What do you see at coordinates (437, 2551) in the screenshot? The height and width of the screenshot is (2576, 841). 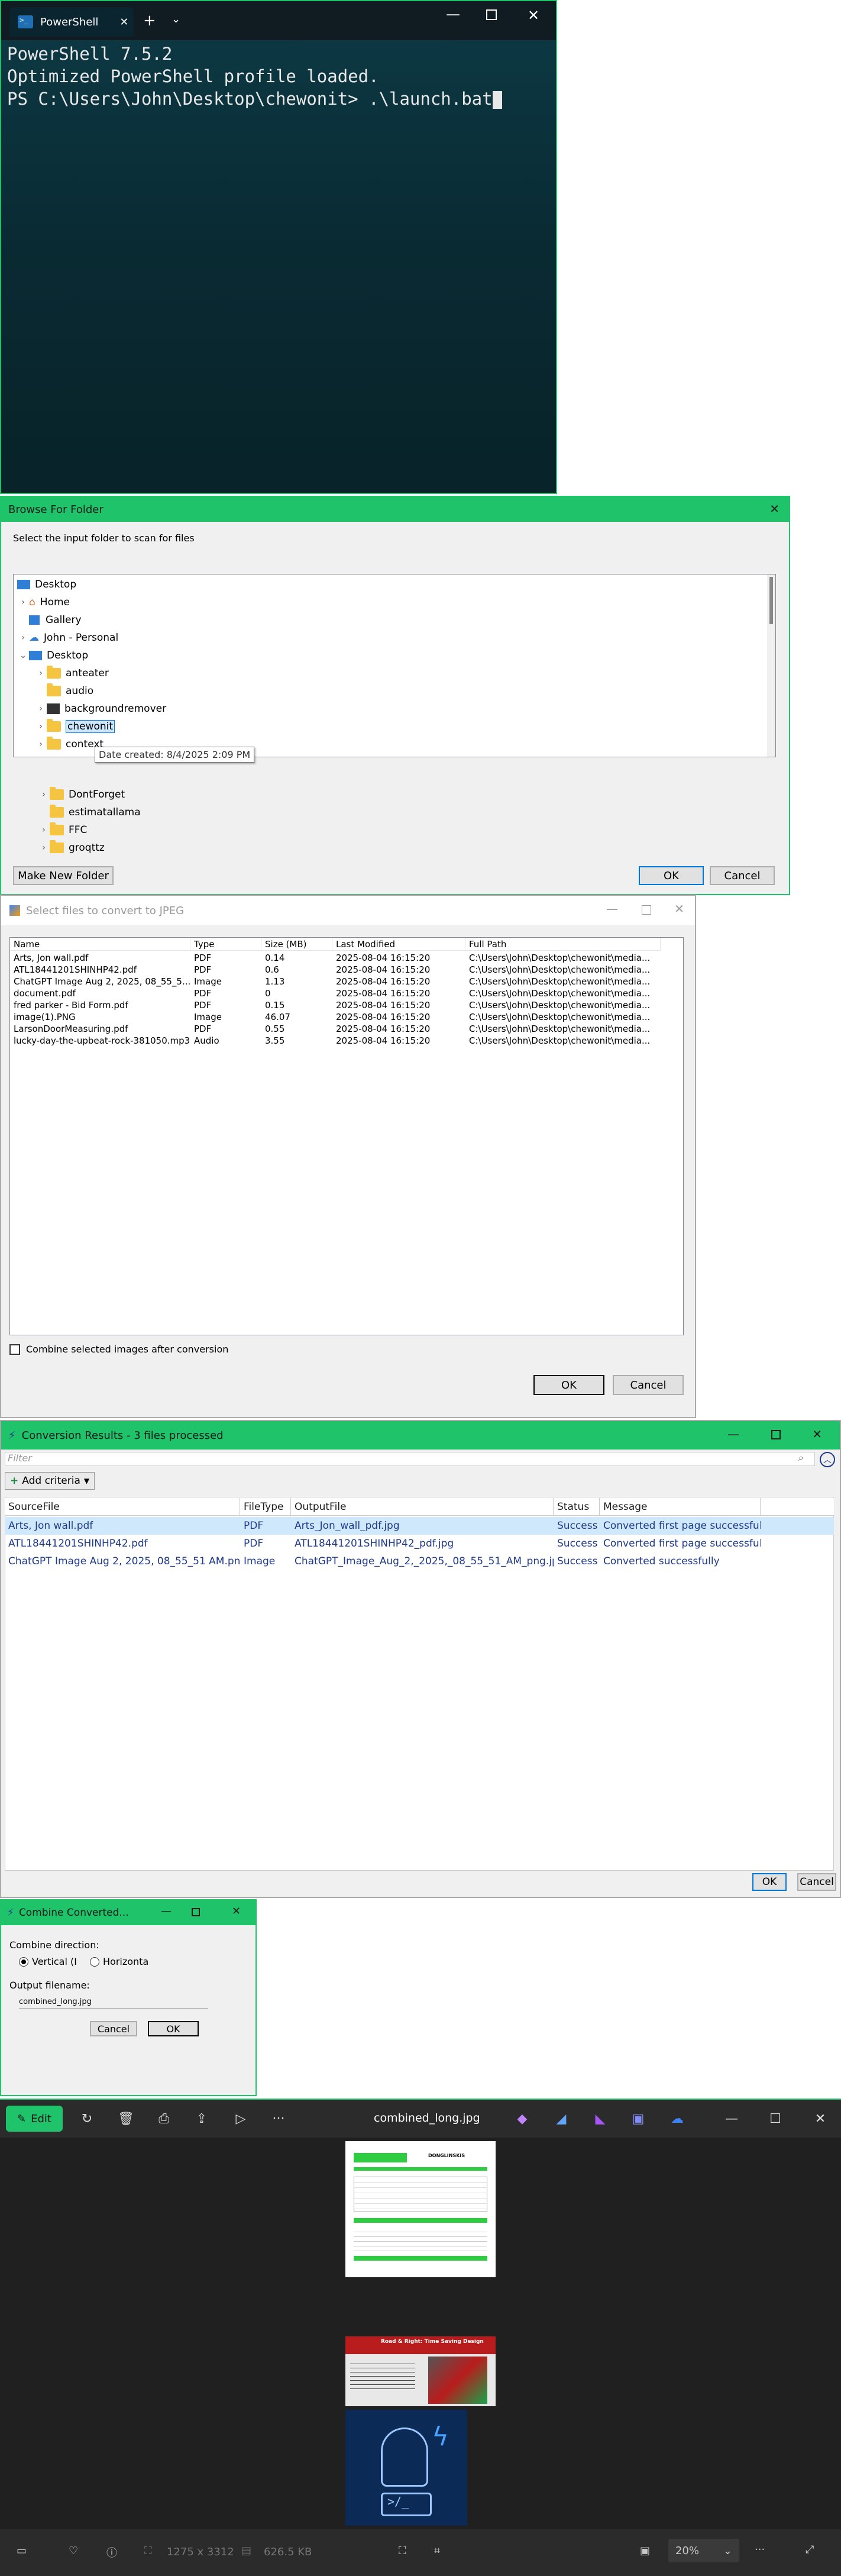 I see `crop-icon: ⌗` at bounding box center [437, 2551].